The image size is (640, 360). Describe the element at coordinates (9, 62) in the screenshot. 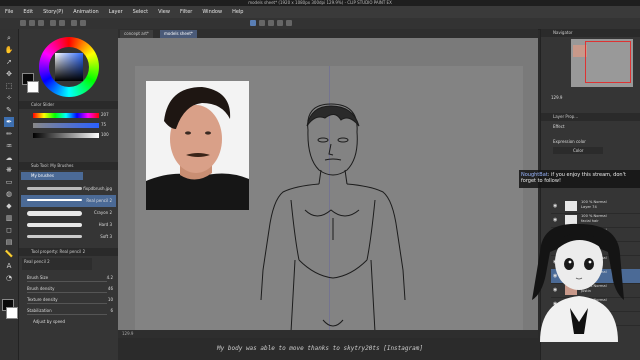

I see `operation-tool-icon: ➚` at that location.